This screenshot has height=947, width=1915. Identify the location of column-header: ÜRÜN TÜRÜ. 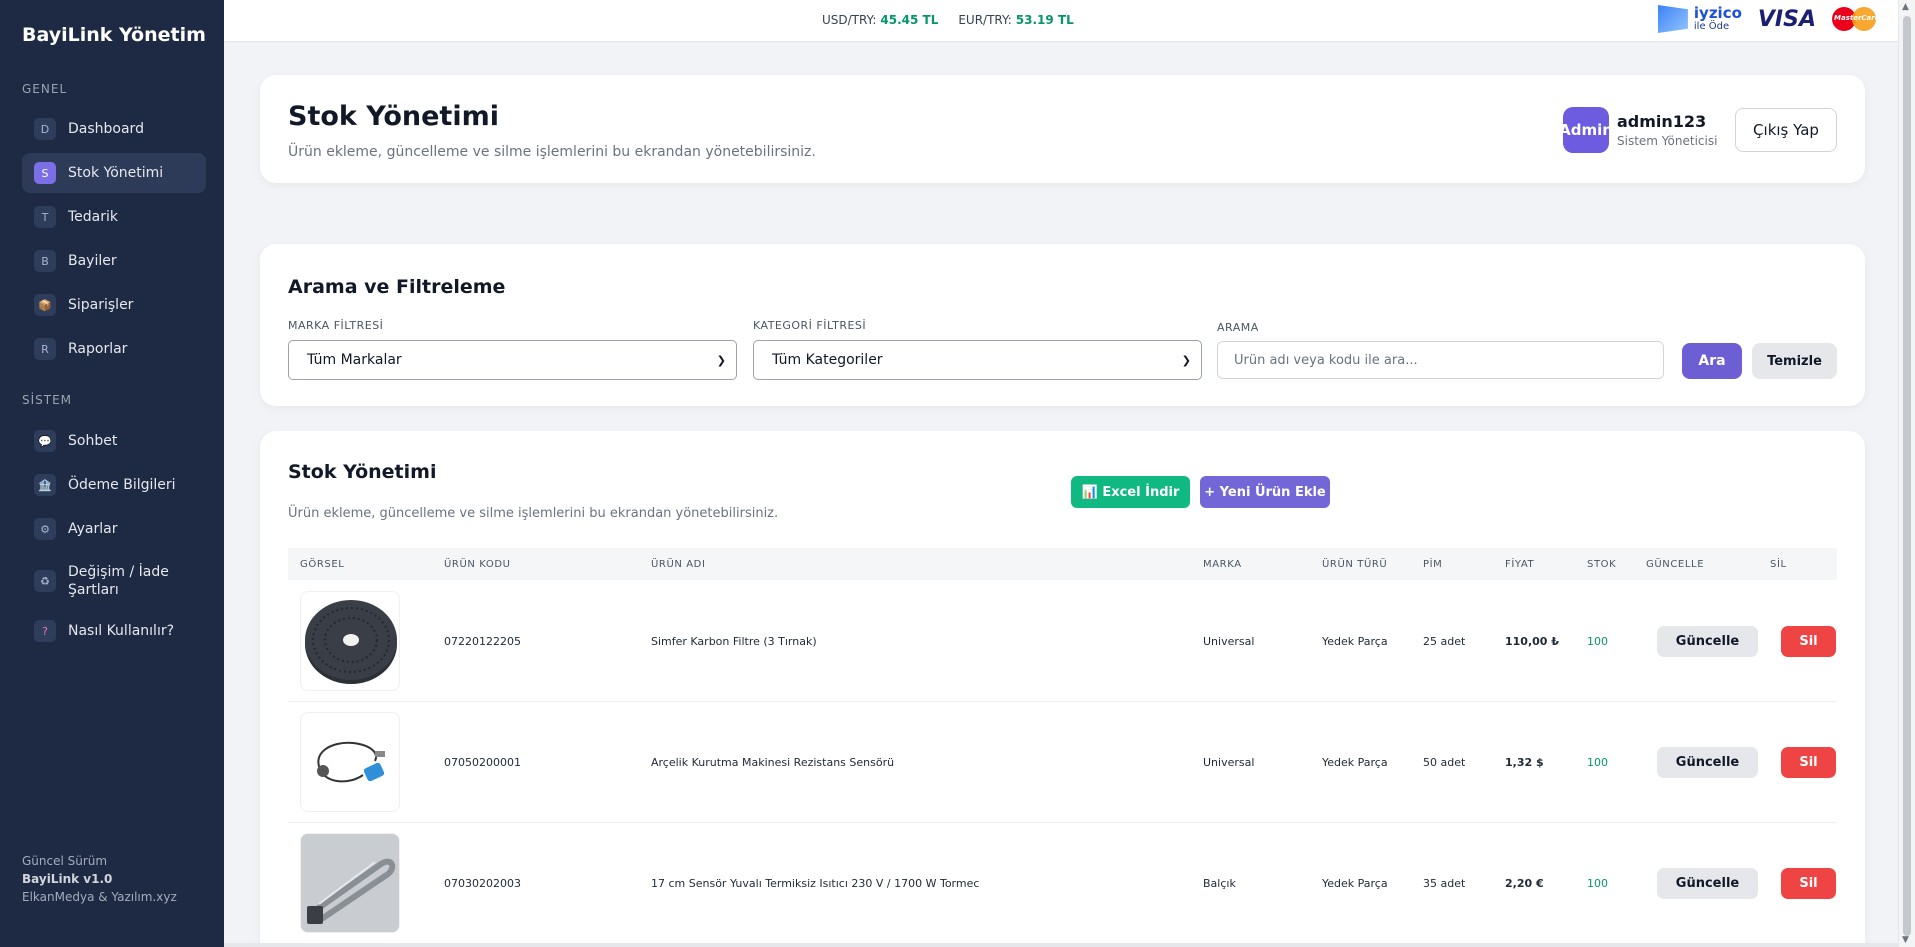
(1355, 564).